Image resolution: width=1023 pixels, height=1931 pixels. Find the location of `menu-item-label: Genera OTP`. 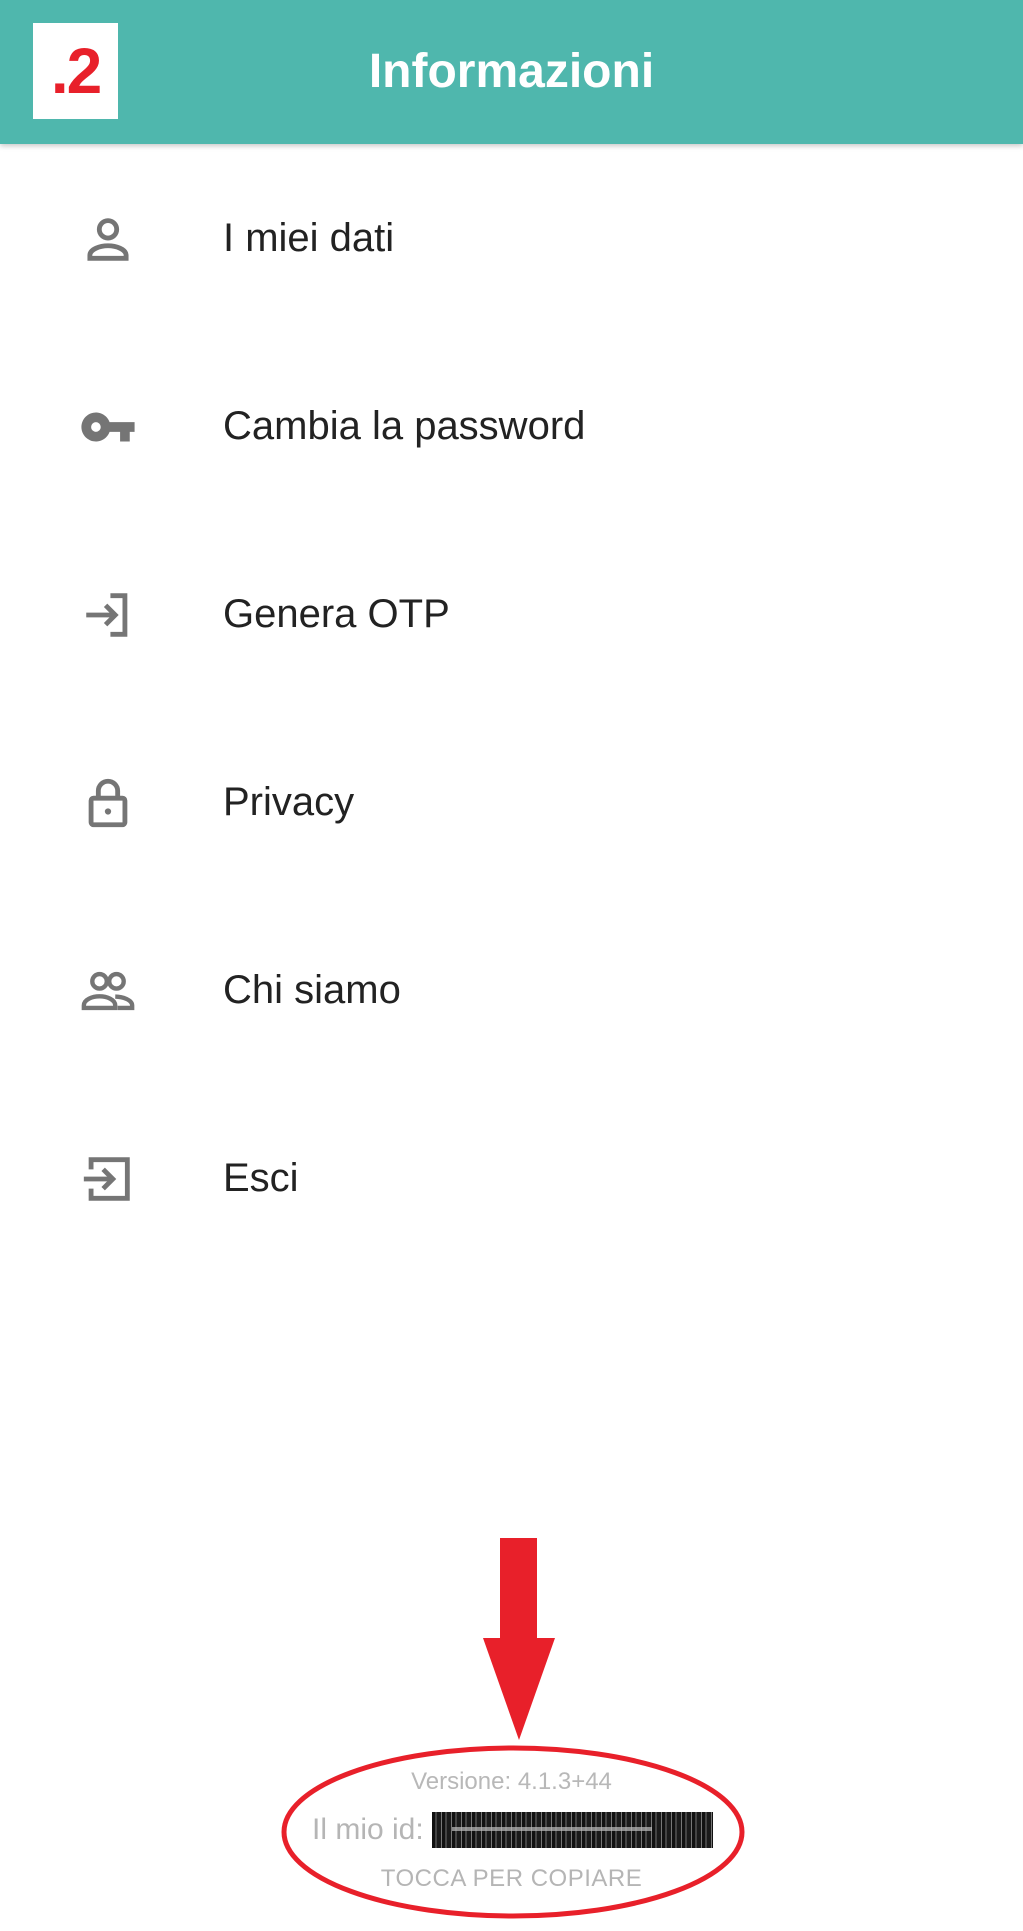

menu-item-label: Genera OTP is located at coordinates (336, 614).